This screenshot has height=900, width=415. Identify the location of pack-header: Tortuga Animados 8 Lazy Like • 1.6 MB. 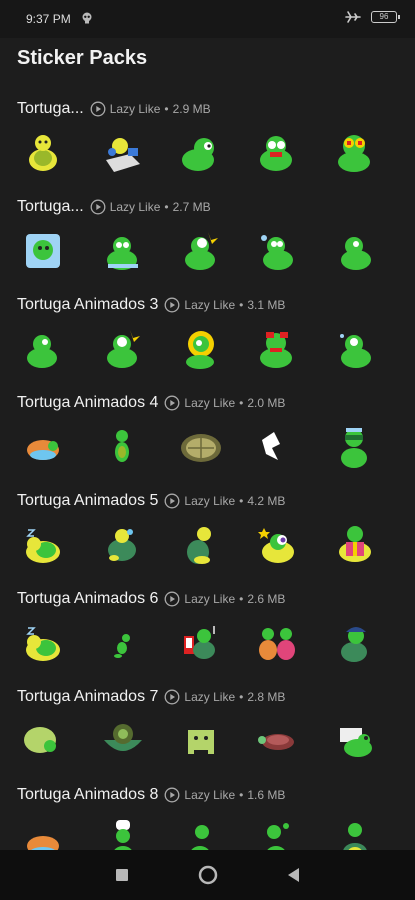
(151, 795).